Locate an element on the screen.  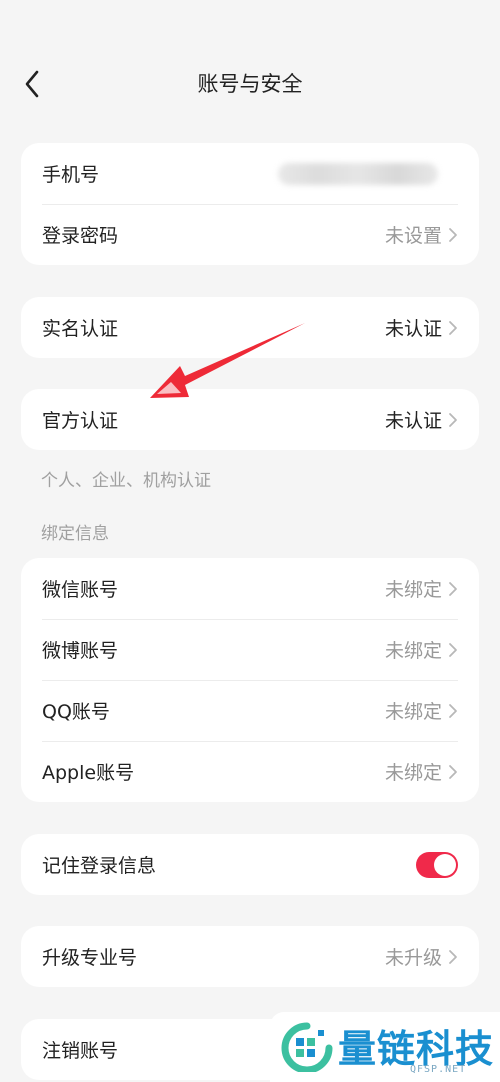
phone-number-blurred is located at coordinates (358, 173).